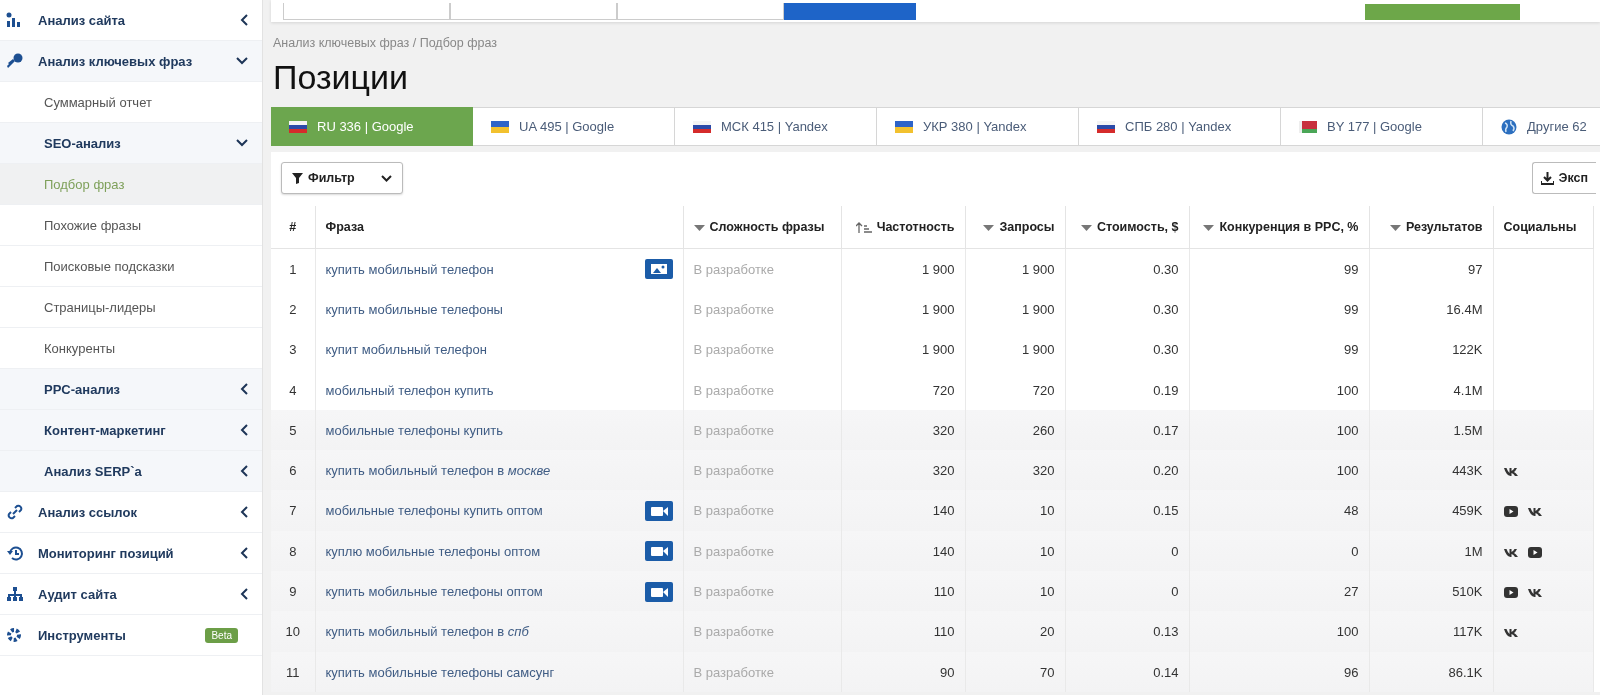  What do you see at coordinates (1431, 349) in the screenshot?
I see `table-cell: 122K` at bounding box center [1431, 349].